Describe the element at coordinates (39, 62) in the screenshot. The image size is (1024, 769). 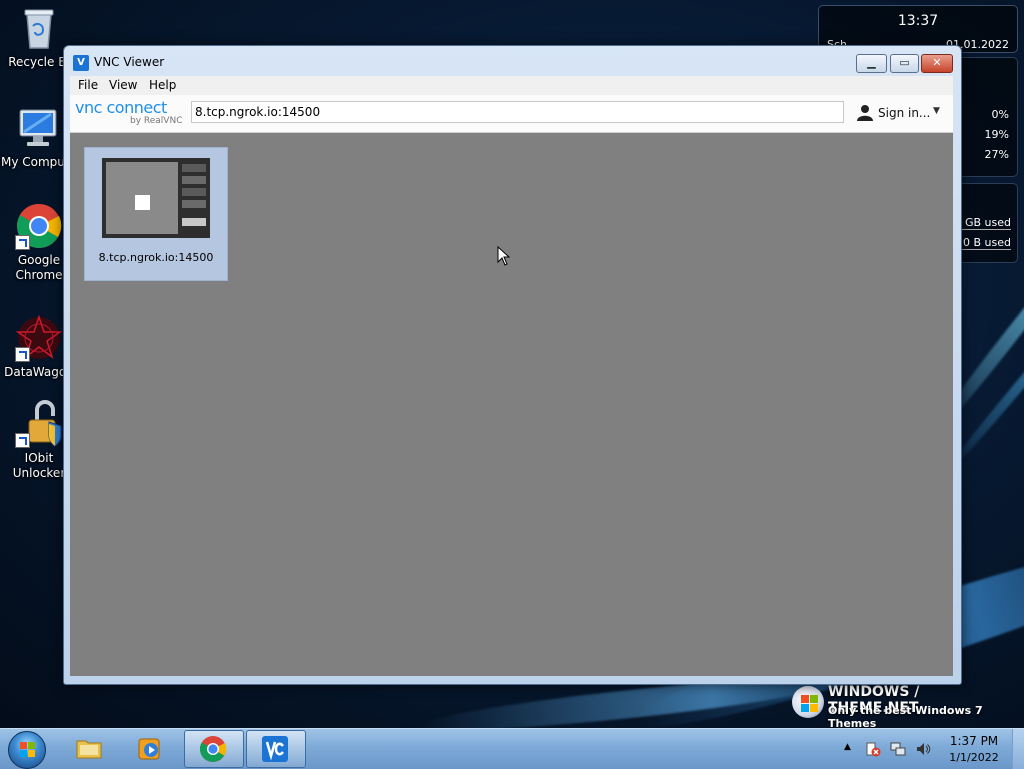
I see `desktop-icon-label: Recycle Bi` at that location.